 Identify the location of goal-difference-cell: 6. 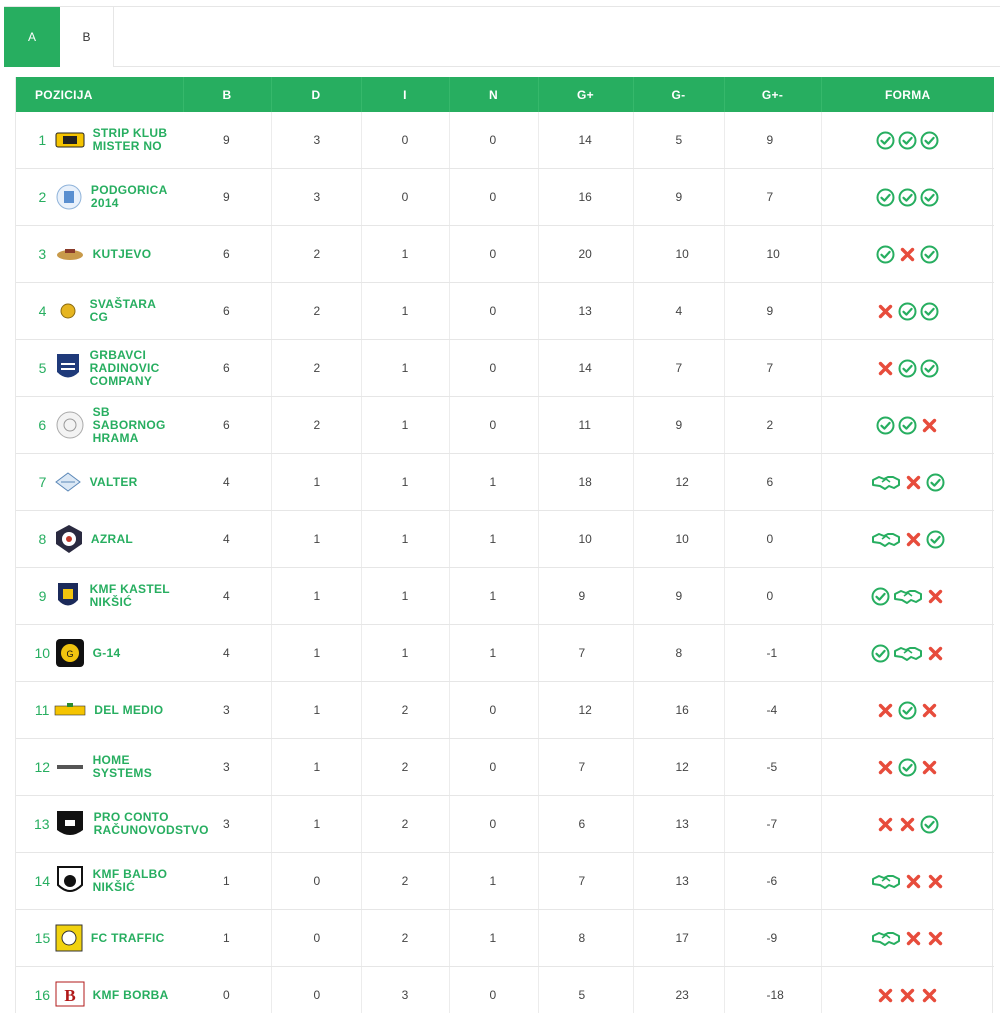
(773, 482).